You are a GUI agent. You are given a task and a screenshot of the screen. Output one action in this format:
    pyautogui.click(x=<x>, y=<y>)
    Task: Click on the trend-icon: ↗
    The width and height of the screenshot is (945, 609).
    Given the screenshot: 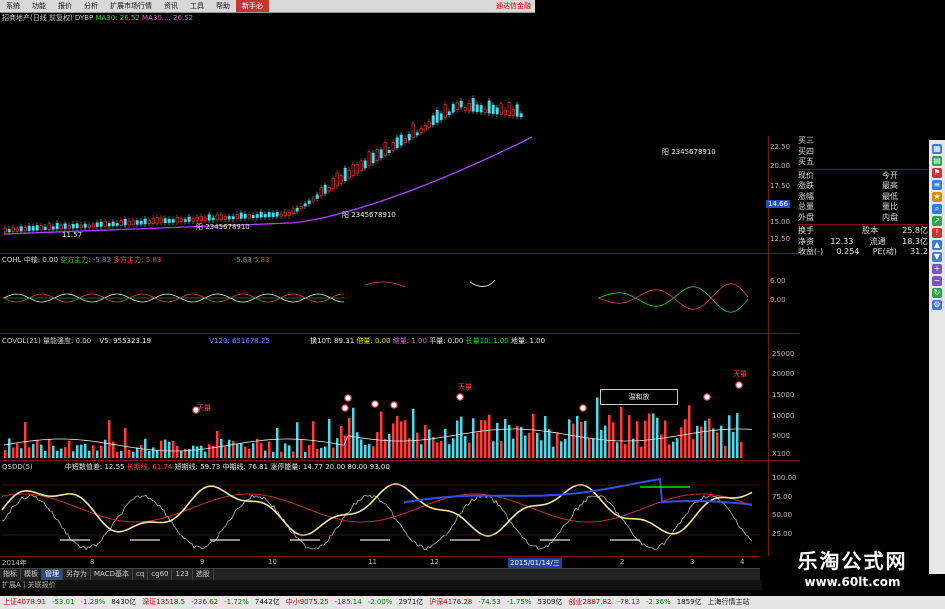 What is the action you would take?
    pyautogui.click(x=937, y=221)
    